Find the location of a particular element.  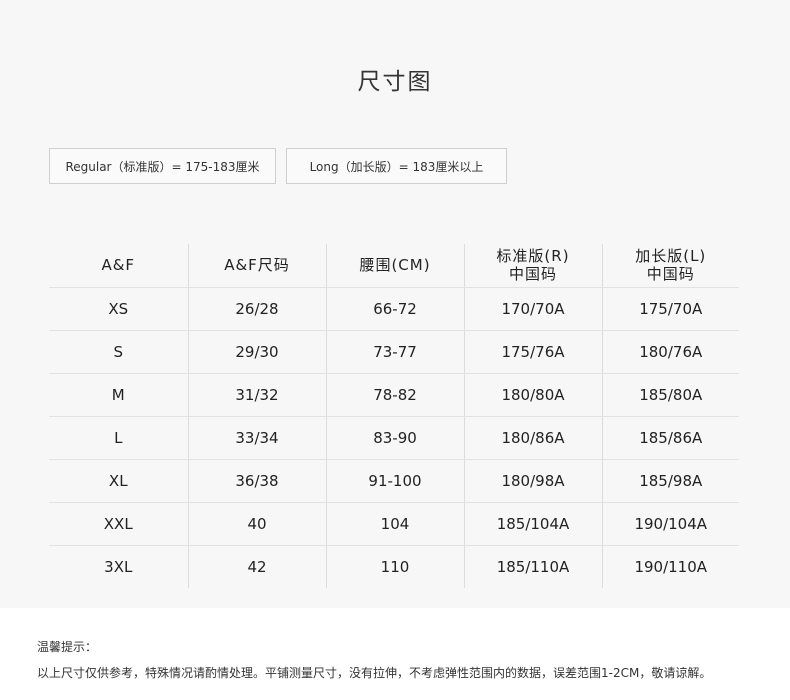

cell-af: 3XL is located at coordinates (118, 566).